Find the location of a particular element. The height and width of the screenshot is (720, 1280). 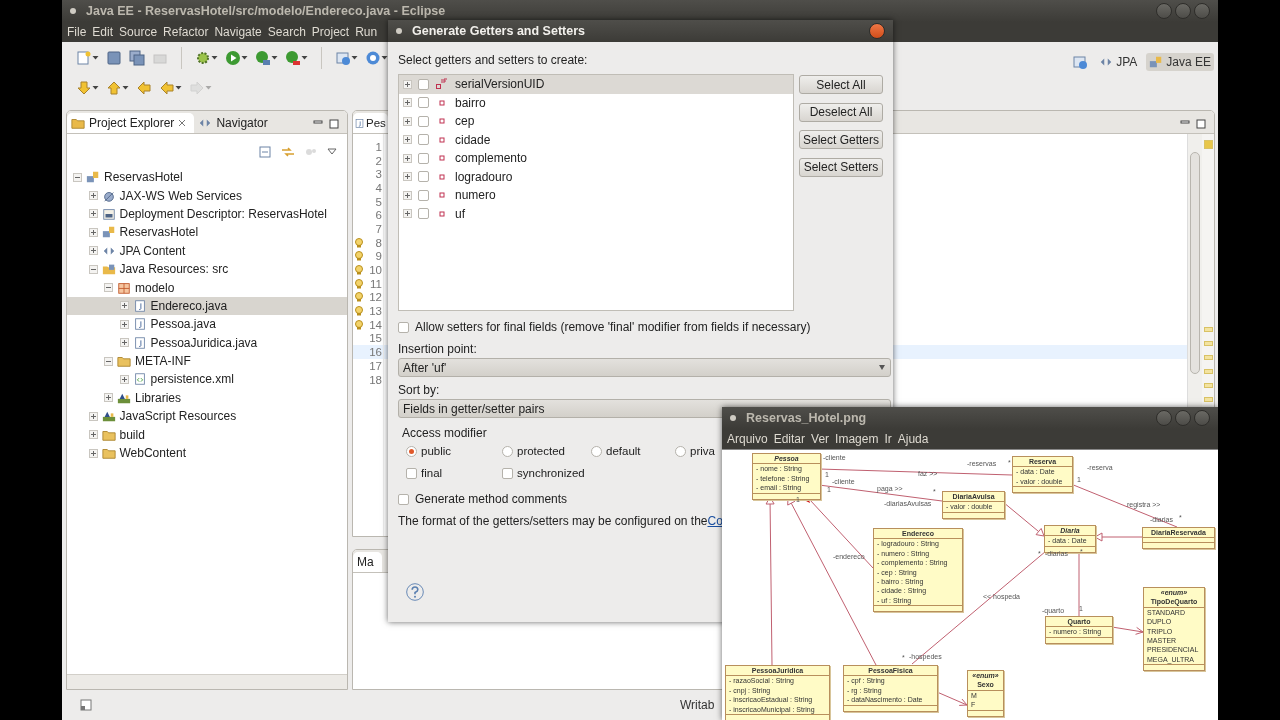

view-tab: Navigator is located at coordinates (235, 123).